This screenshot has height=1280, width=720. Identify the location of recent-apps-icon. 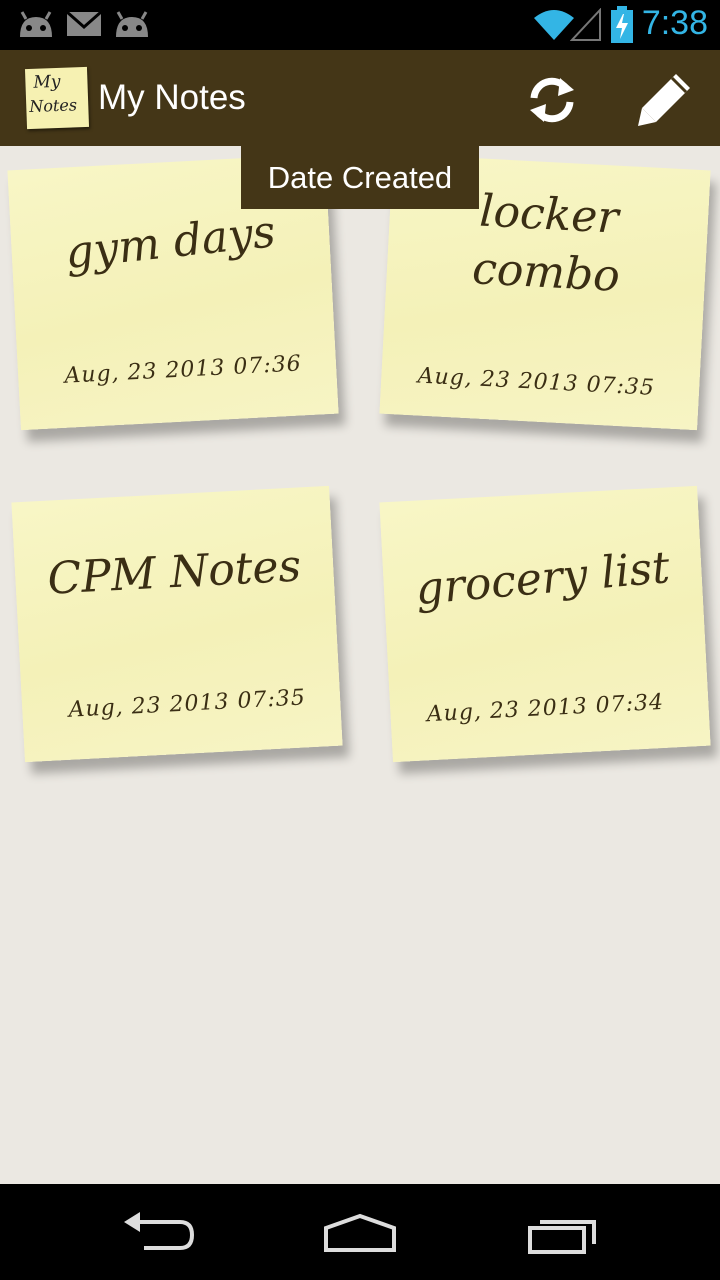
(562, 1237).